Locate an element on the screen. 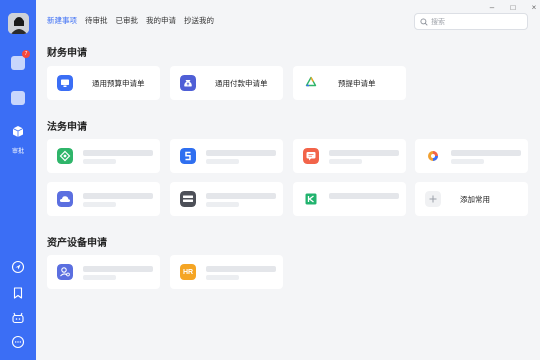 Image resolution: width=540 pixels, height=360 pixels. sidebar-item-documents is located at coordinates (18, 98).